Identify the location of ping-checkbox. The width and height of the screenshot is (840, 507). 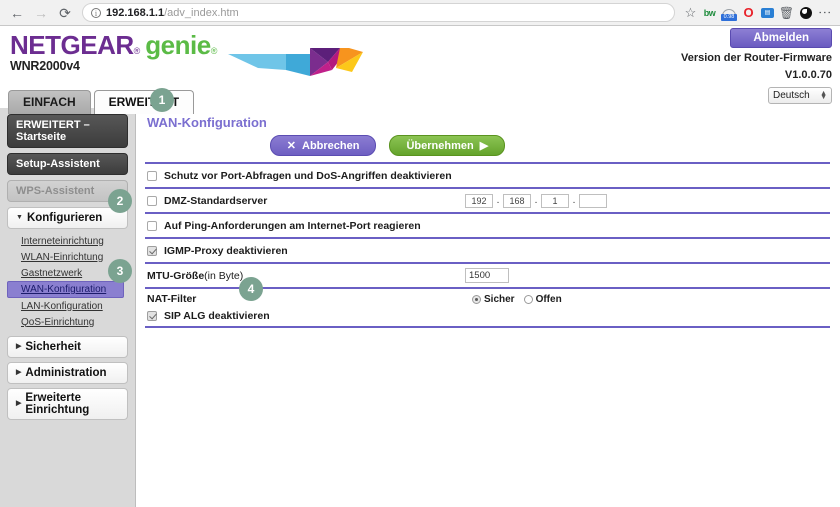
(152, 225).